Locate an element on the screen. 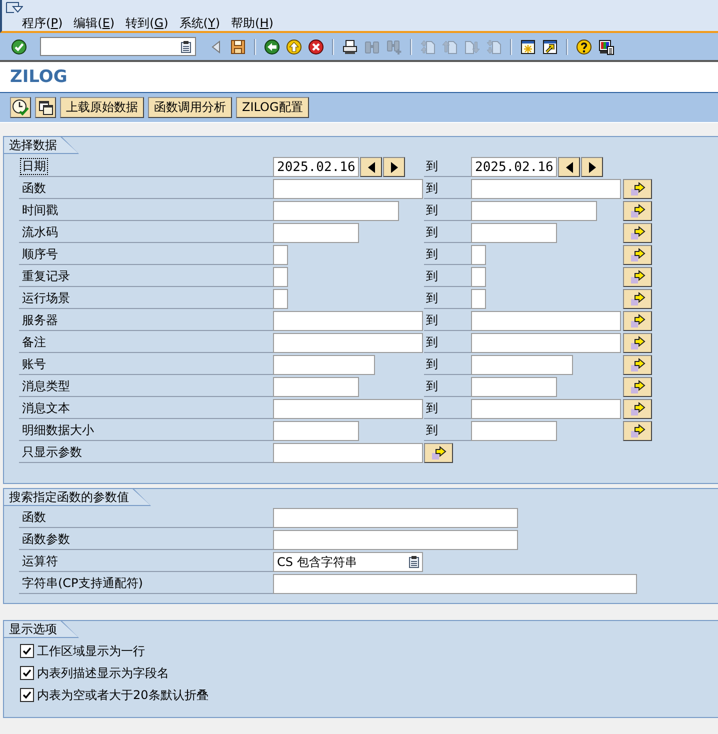 This screenshot has height=734, width=718. printer-icon is located at coordinates (350, 46).